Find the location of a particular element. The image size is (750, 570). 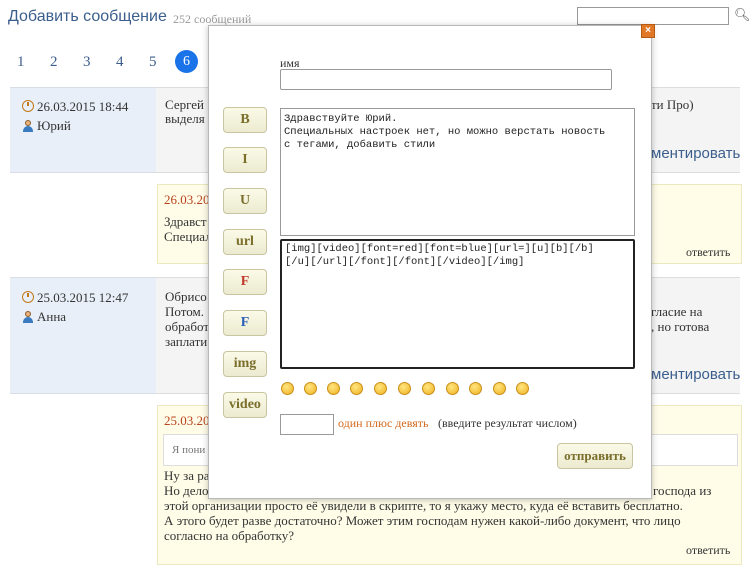

page-link-2: 2 is located at coordinates (54, 62).